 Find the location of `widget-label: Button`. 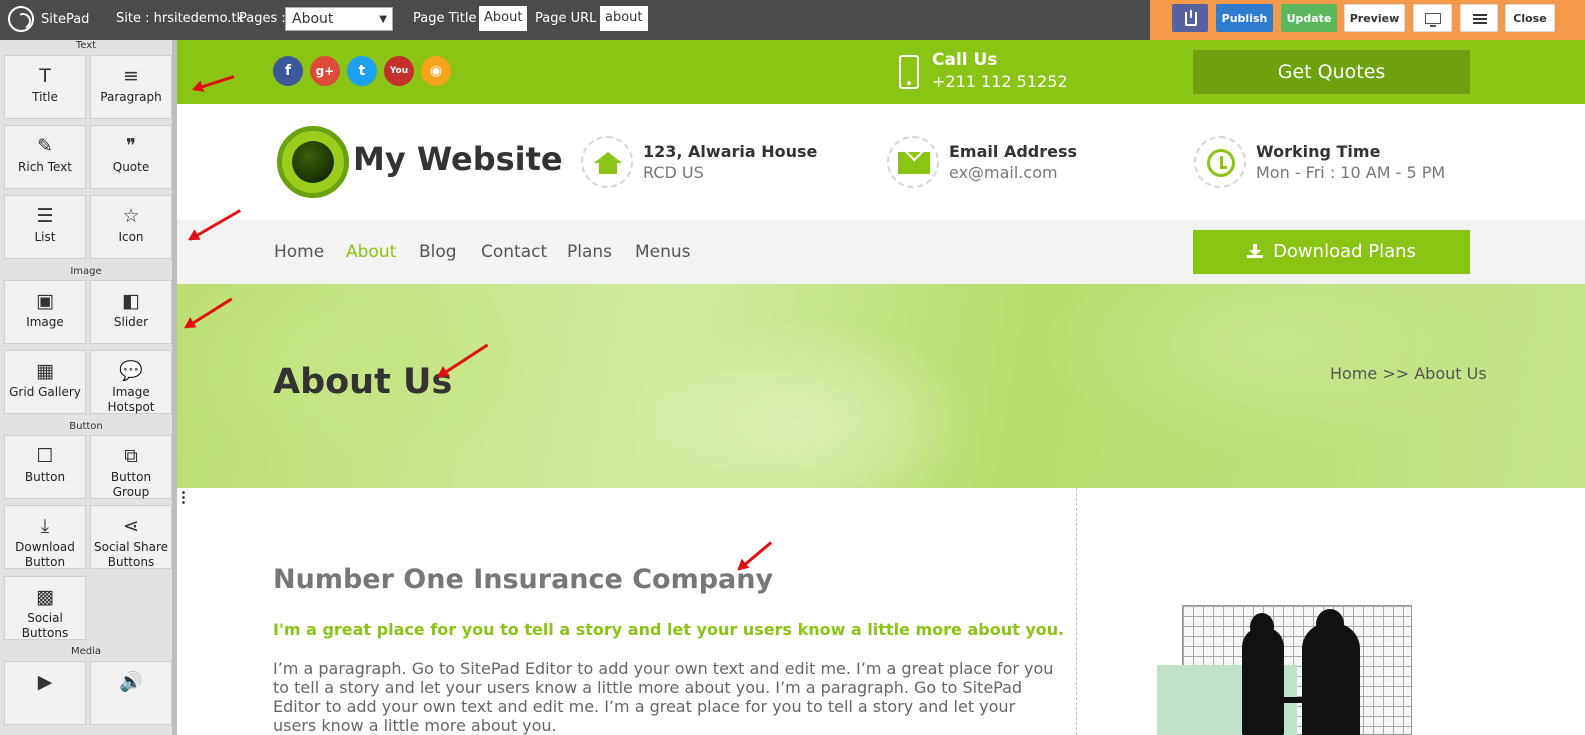

widget-label: Button is located at coordinates (45, 477).